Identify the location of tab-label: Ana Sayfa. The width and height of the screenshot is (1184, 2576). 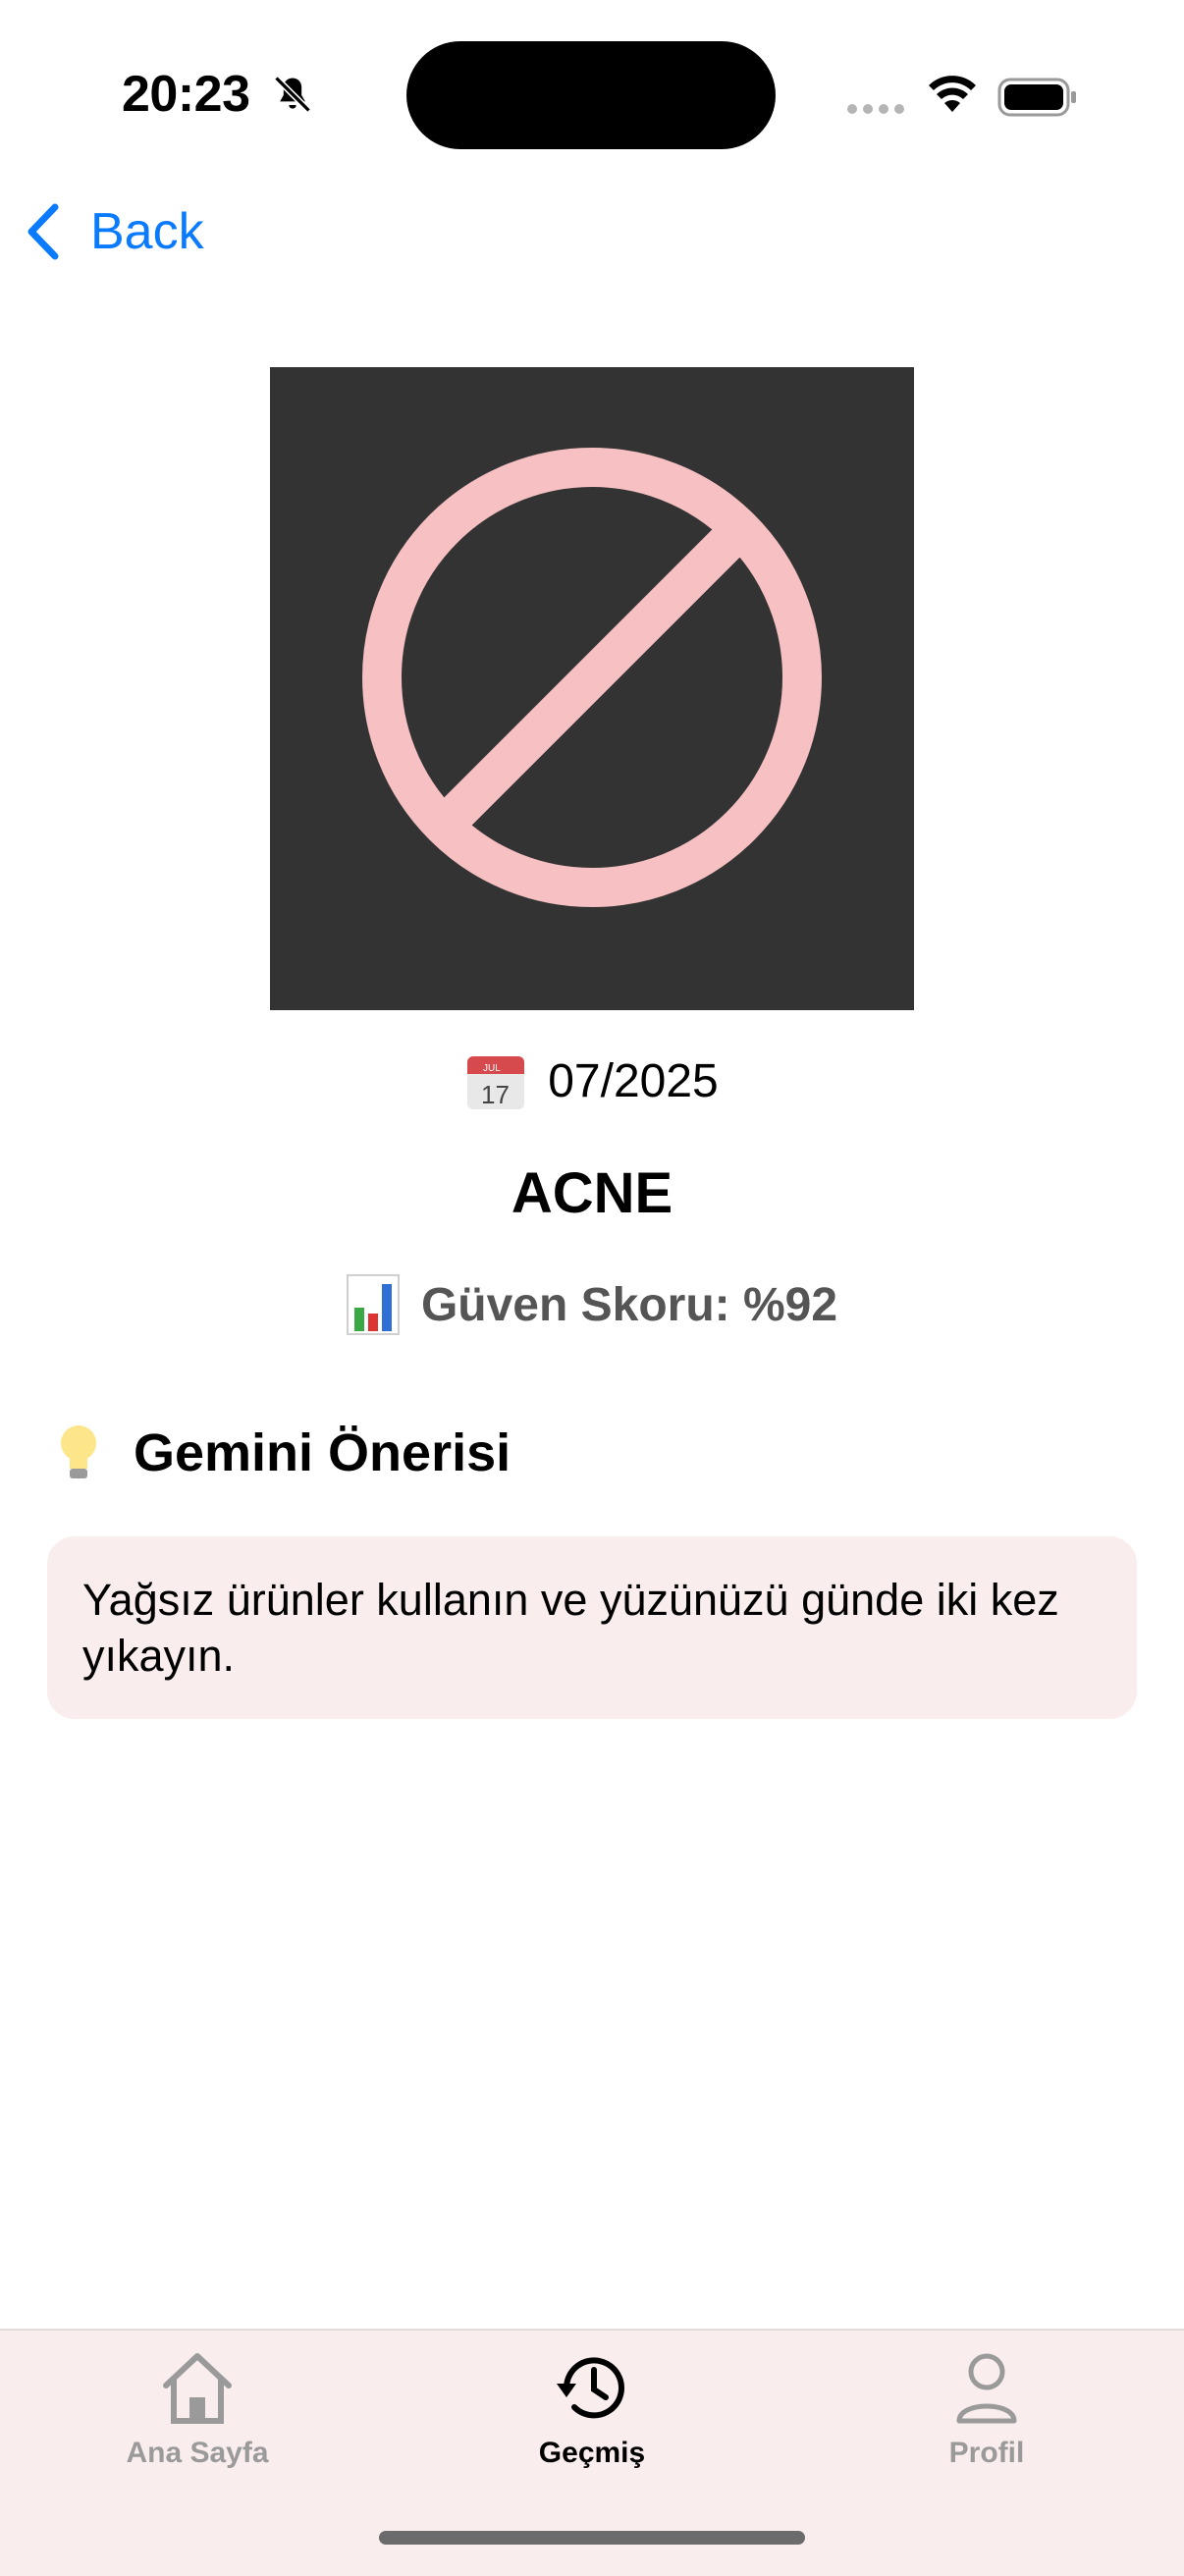
(197, 2453).